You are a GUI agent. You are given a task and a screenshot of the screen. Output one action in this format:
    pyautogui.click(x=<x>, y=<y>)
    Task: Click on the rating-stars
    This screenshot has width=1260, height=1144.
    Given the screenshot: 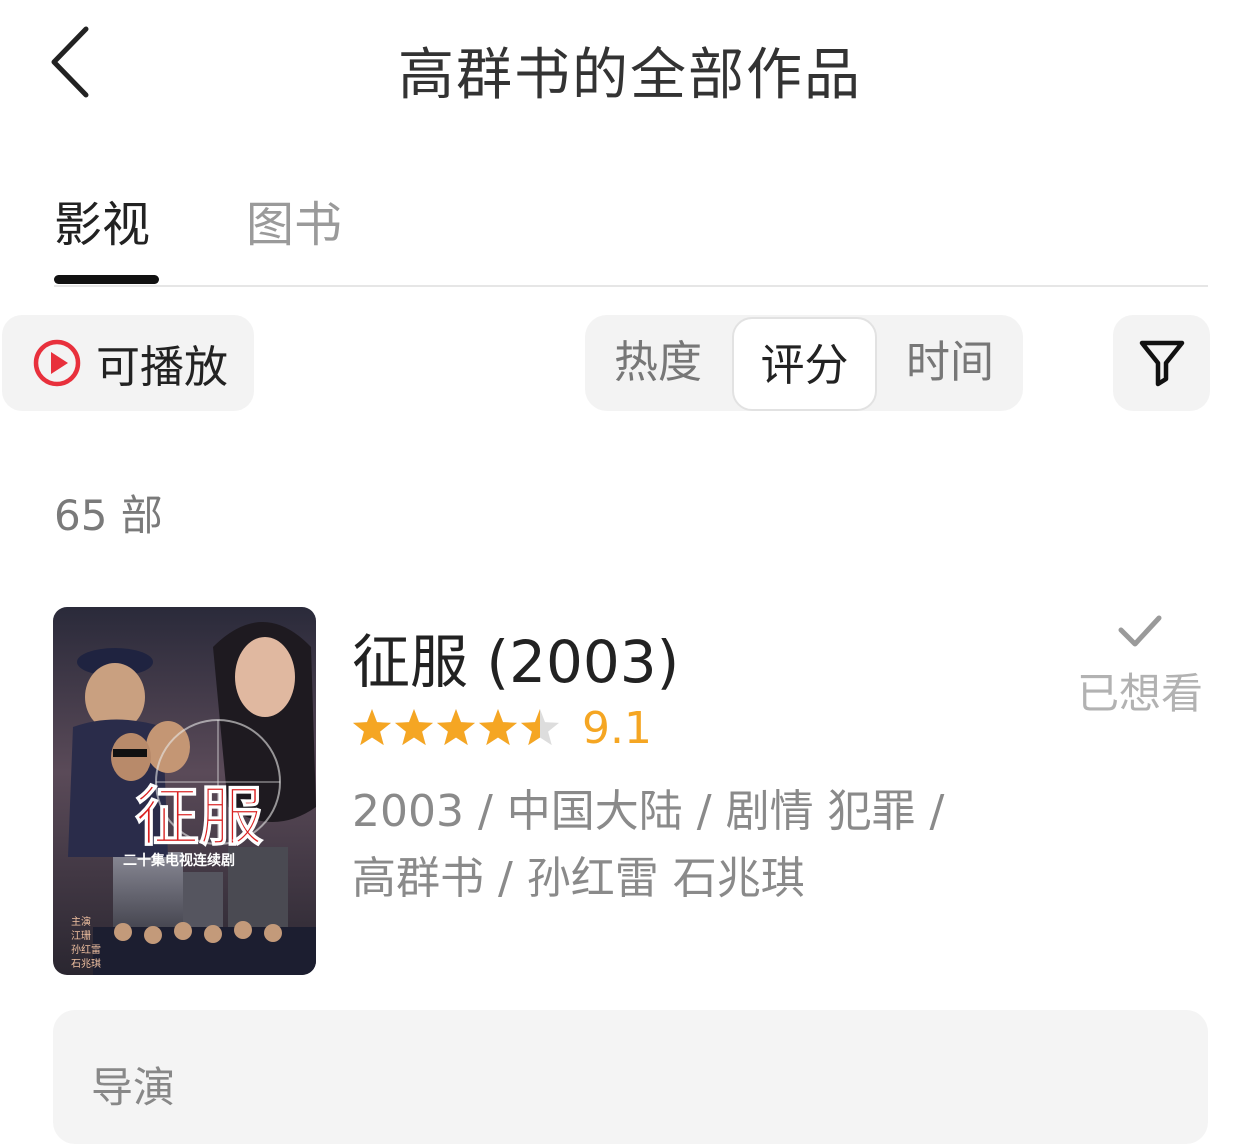 What is the action you would take?
    pyautogui.click(x=456, y=727)
    